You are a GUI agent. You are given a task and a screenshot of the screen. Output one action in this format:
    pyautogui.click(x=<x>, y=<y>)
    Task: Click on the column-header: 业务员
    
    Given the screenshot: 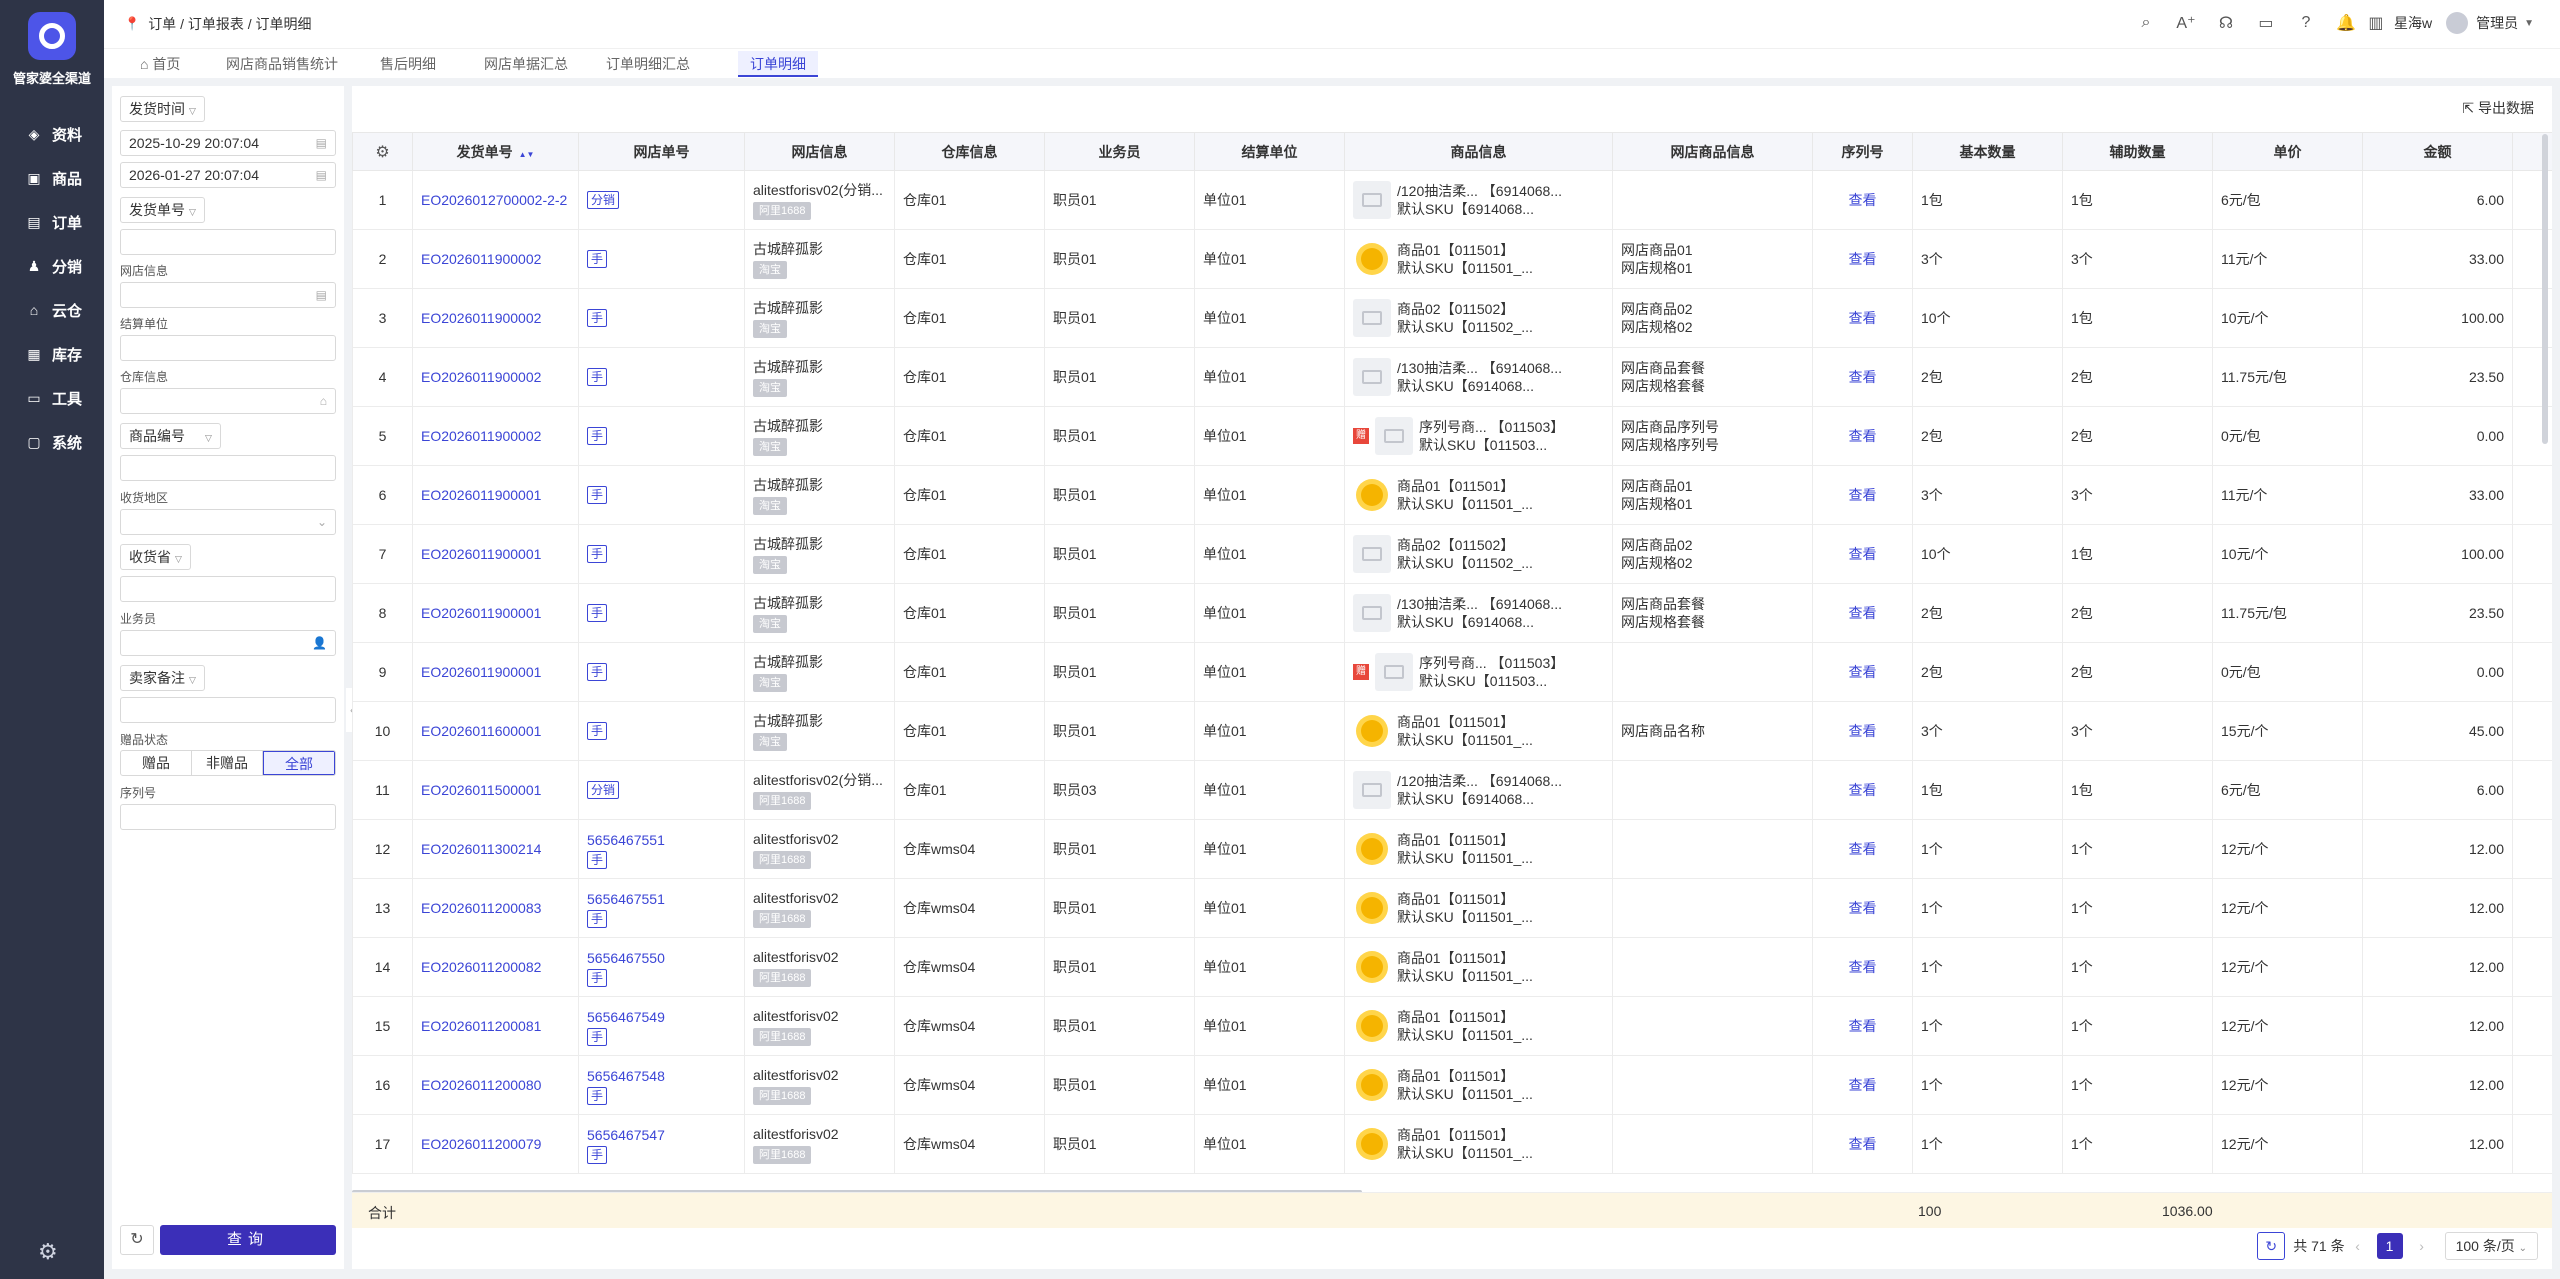 What is the action you would take?
    pyautogui.click(x=1119, y=151)
    